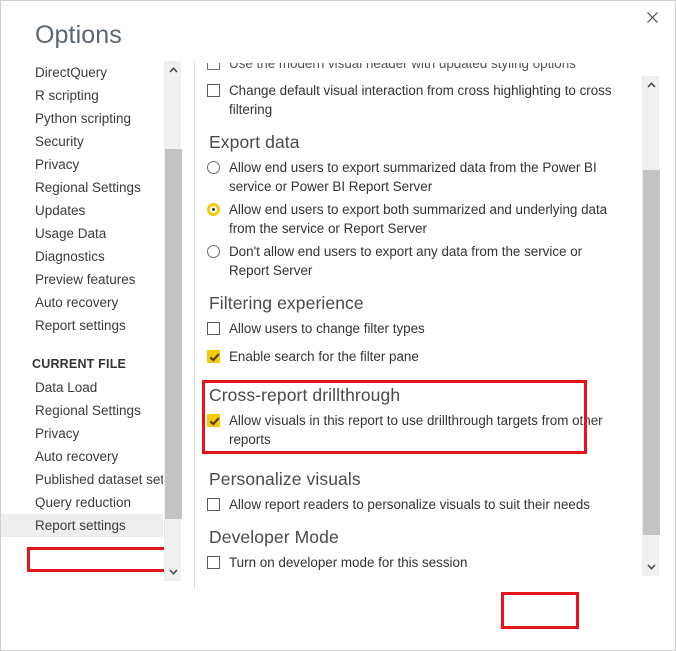 The height and width of the screenshot is (651, 676). Describe the element at coordinates (213, 420) in the screenshot. I see `checkbox-cross-report-drillthrough` at that location.